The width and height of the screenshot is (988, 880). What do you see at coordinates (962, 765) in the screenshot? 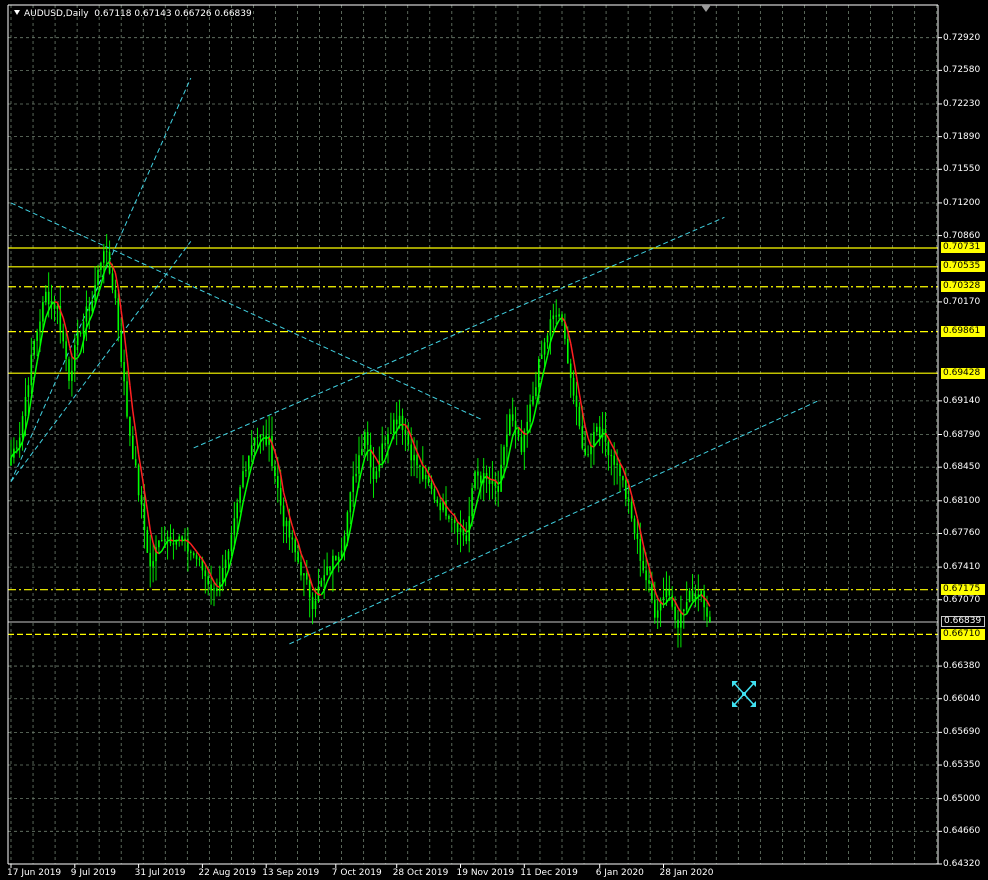
I see `y-tick-label: 0.65350` at bounding box center [962, 765].